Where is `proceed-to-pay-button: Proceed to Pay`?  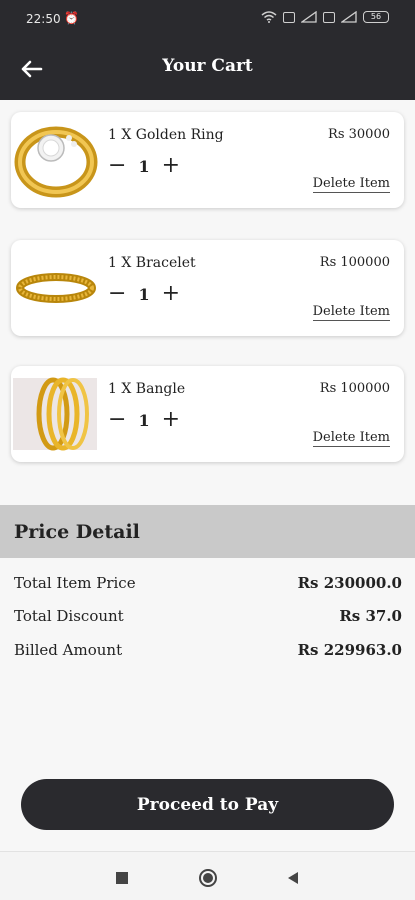 proceed-to-pay-button: Proceed to Pay is located at coordinates (207, 804).